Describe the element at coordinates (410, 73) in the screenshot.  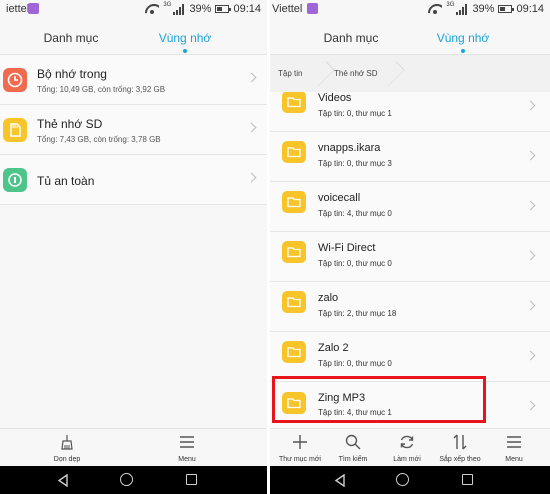
I see `breadcrumb: Tập tin Thẻ nhớ SD` at that location.